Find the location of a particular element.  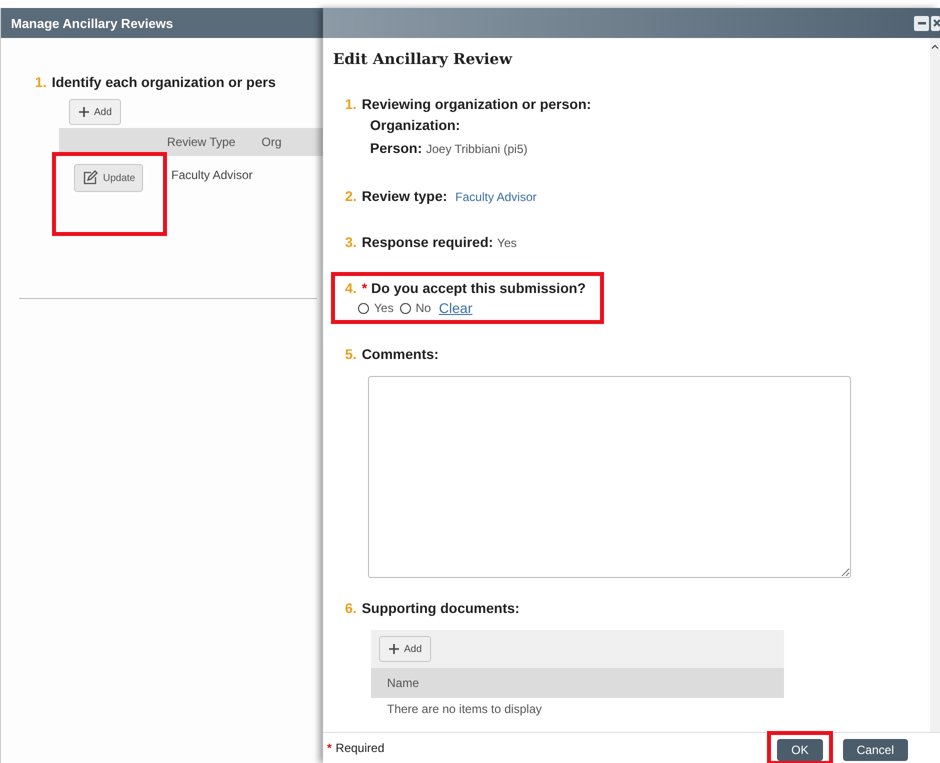

comments-field is located at coordinates (609, 477).